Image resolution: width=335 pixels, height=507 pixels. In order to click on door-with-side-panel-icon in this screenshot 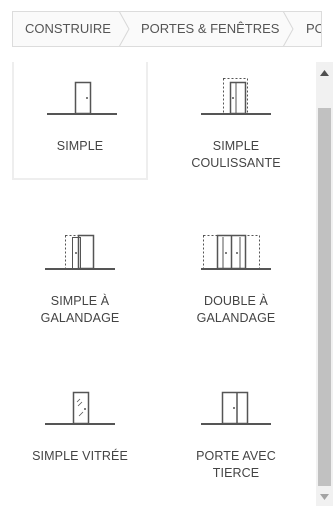, I will do `click(236, 408)`.